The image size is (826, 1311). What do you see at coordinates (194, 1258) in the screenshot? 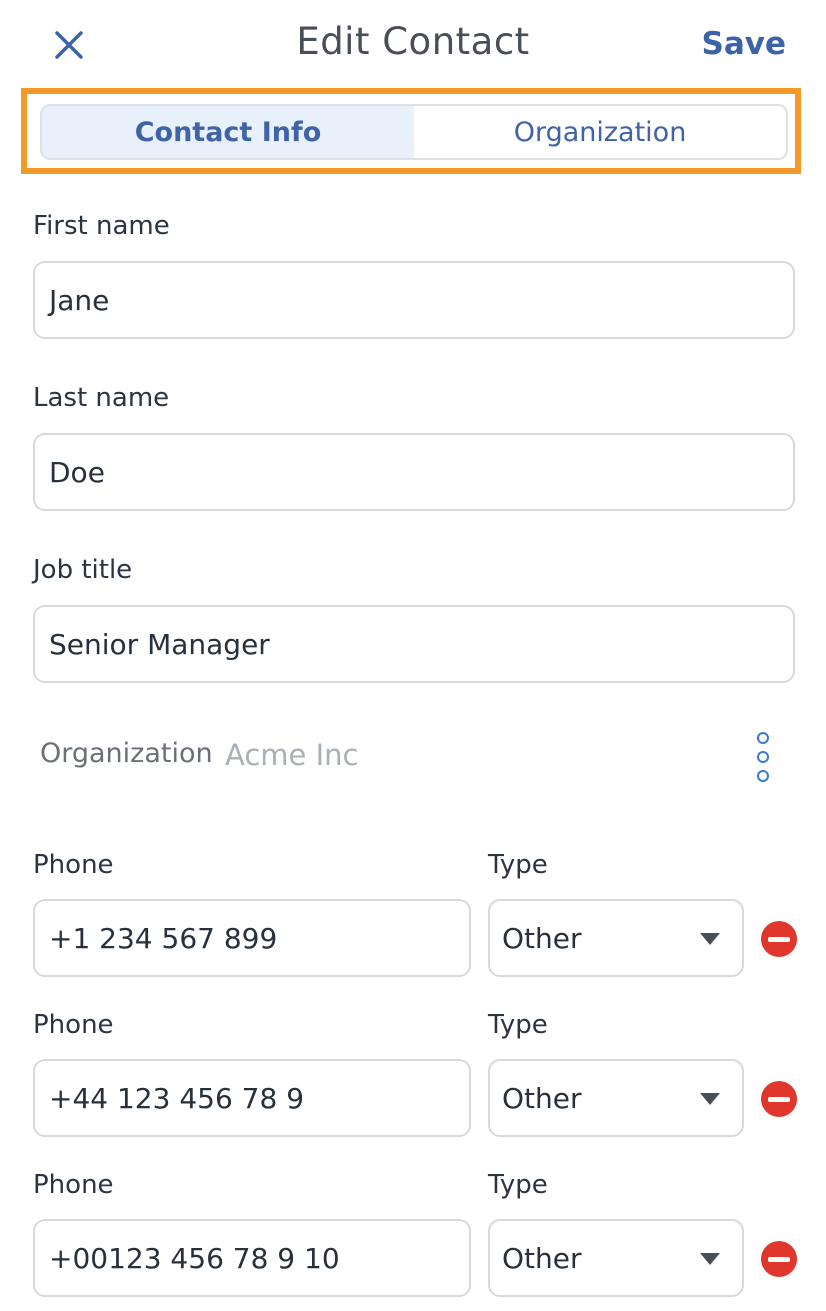
I see `phone-value: +00123 456 78 9 10` at bounding box center [194, 1258].